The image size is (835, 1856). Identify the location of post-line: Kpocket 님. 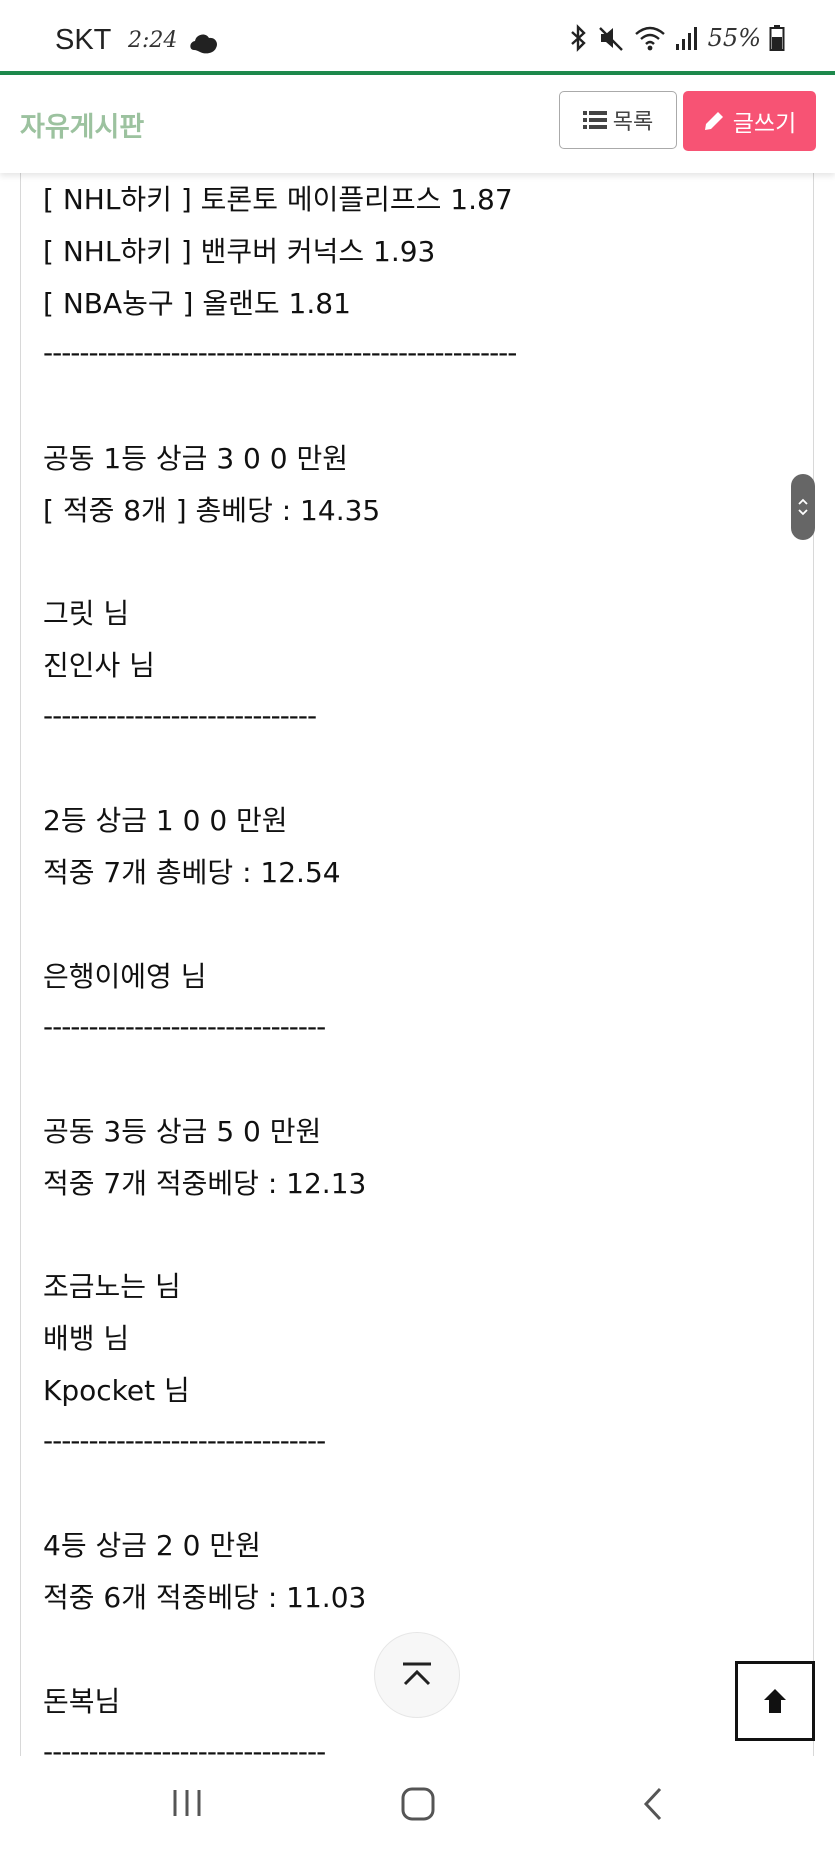
(116, 1390).